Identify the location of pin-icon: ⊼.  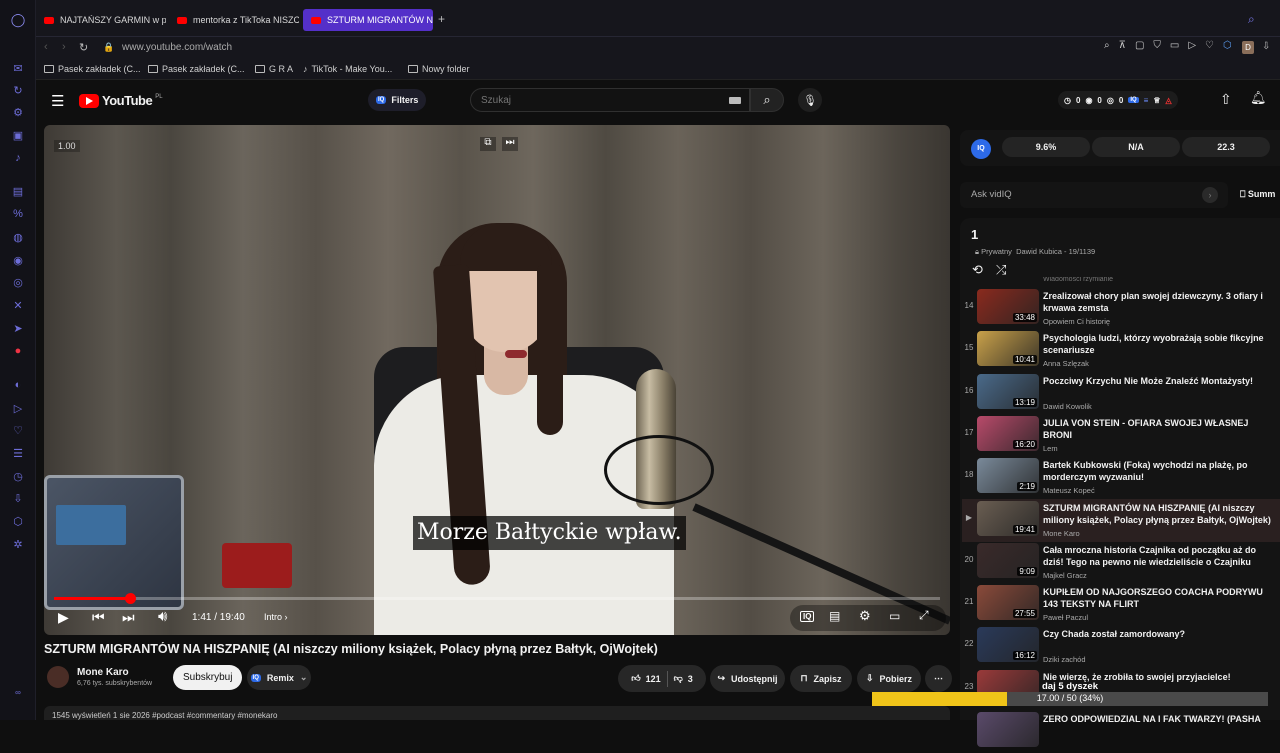
(1122, 45).